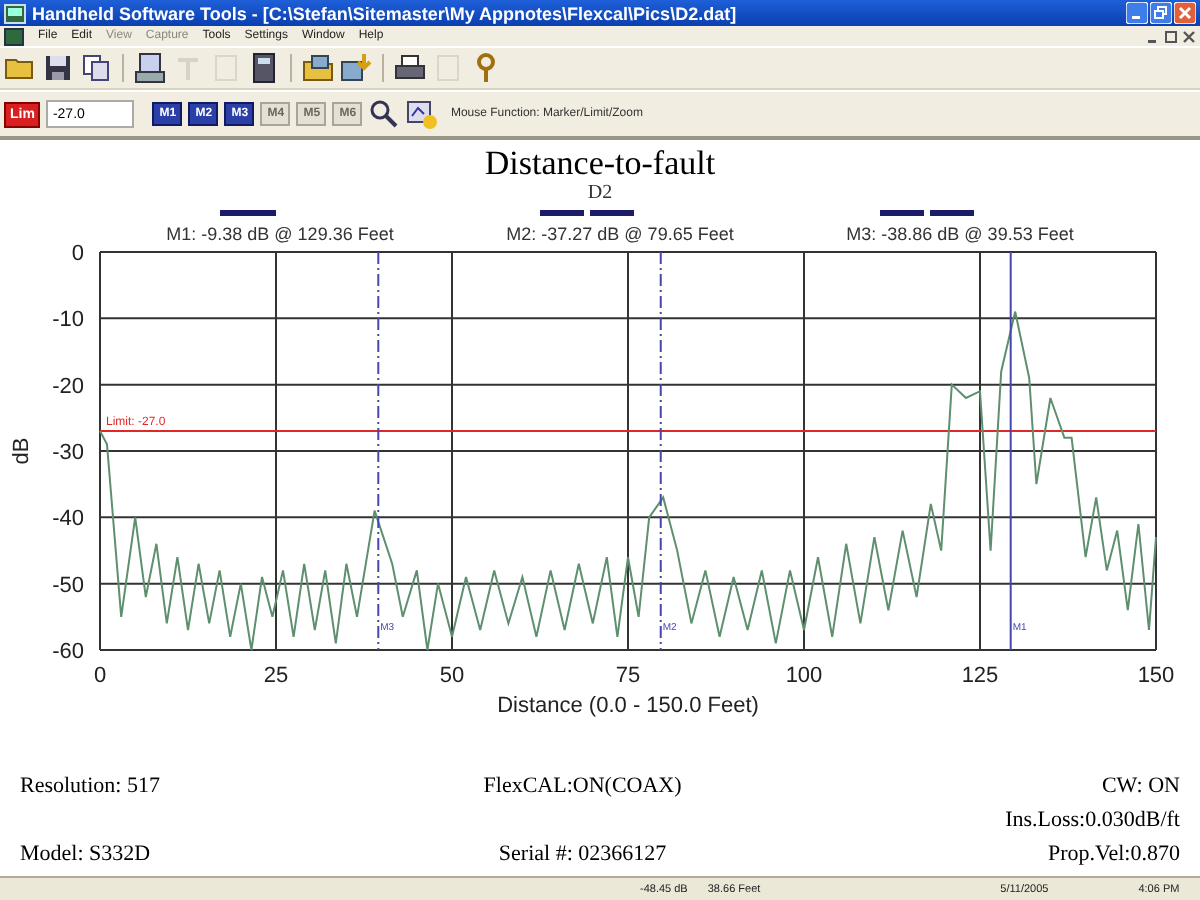 The width and height of the screenshot is (1200, 900). I want to click on chart-subtitle: D2, so click(600, 193).